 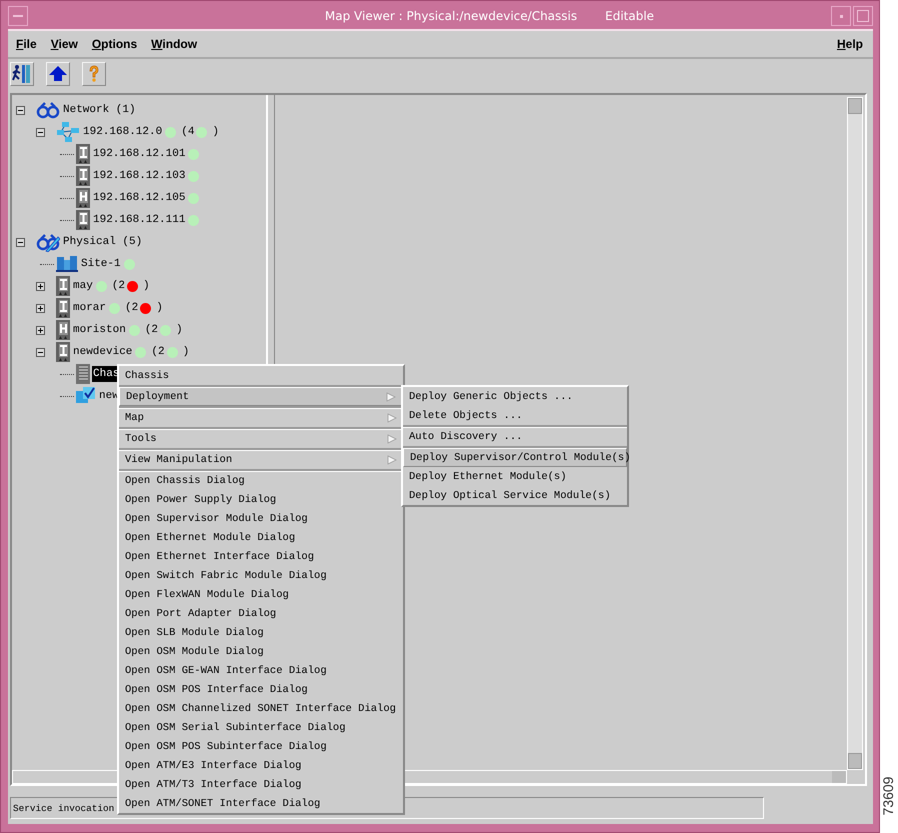 What do you see at coordinates (629, 16) in the screenshot?
I see `window-mode: Editable` at bounding box center [629, 16].